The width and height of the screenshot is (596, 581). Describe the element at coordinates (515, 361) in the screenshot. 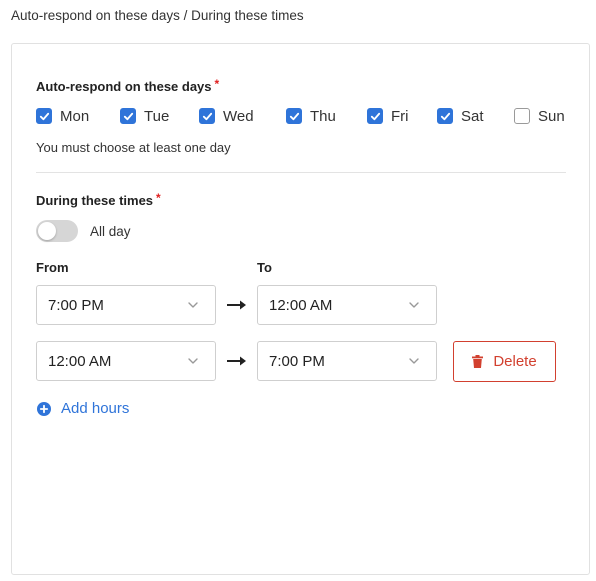

I see `delete-label: Delete` at that location.